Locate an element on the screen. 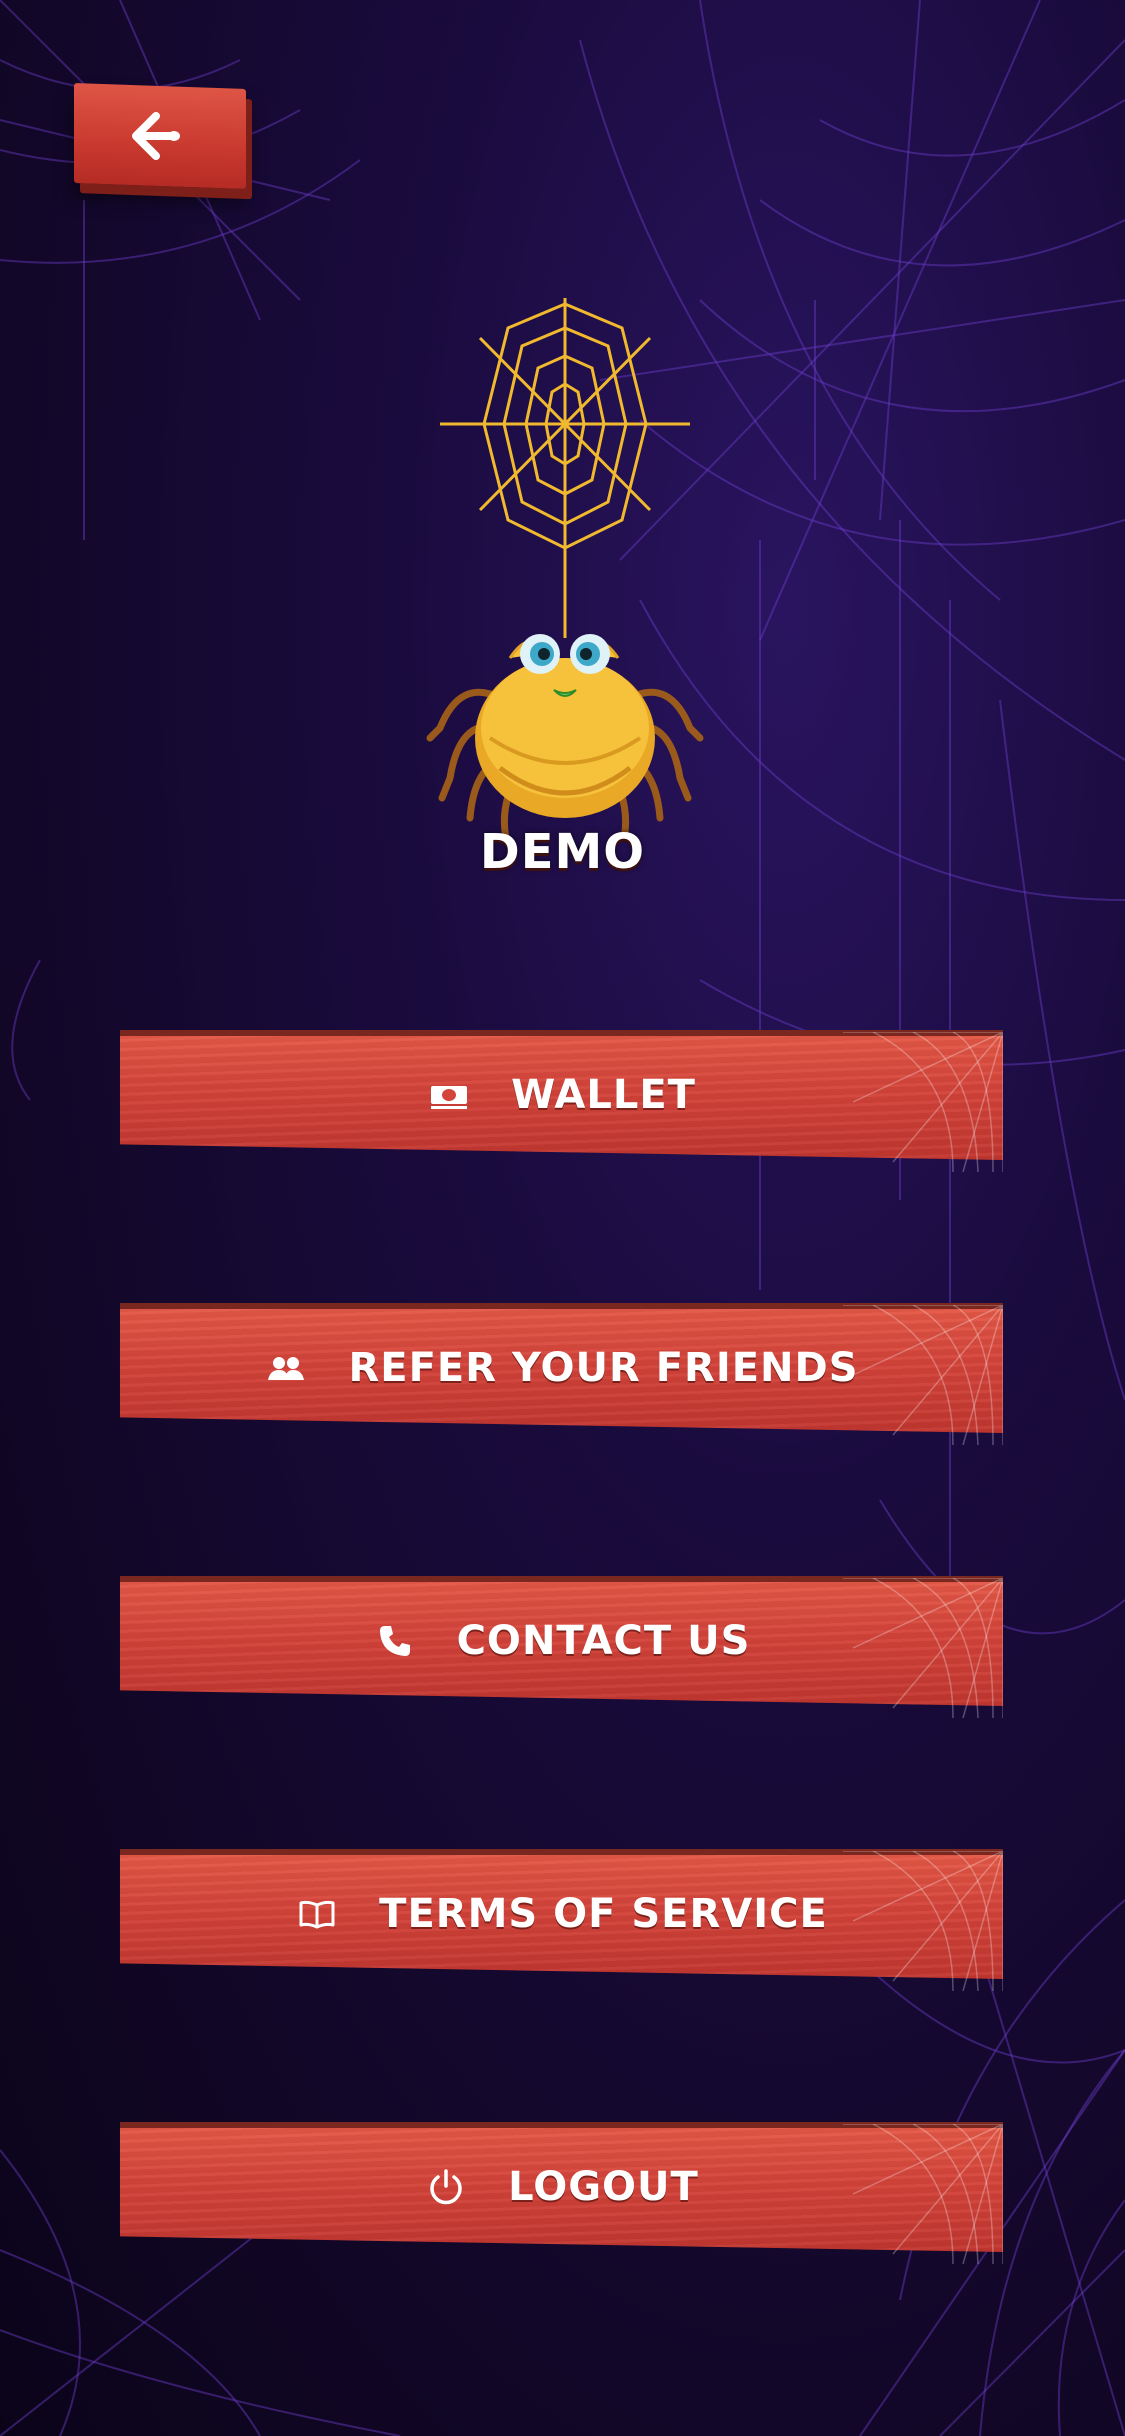  refer-friends-label: REFER YOUR FRIENDS is located at coordinates (603, 1368).